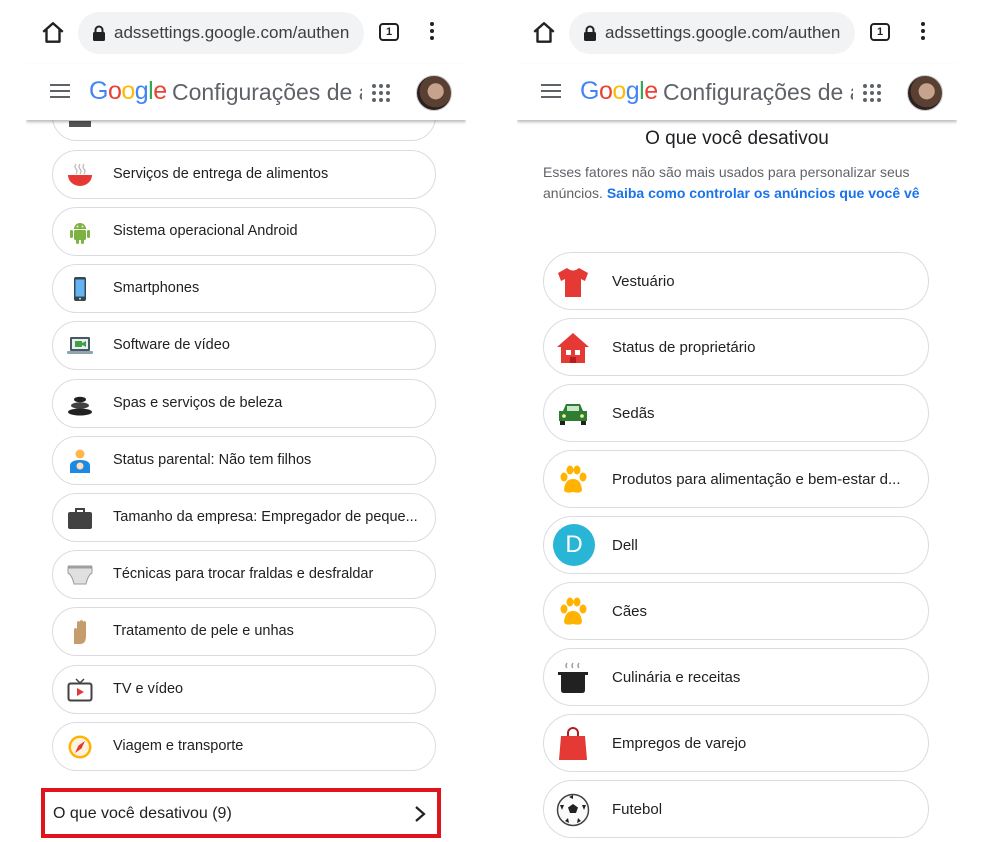  What do you see at coordinates (736, 545) in the screenshot?
I see `list-item: D Dell` at bounding box center [736, 545].